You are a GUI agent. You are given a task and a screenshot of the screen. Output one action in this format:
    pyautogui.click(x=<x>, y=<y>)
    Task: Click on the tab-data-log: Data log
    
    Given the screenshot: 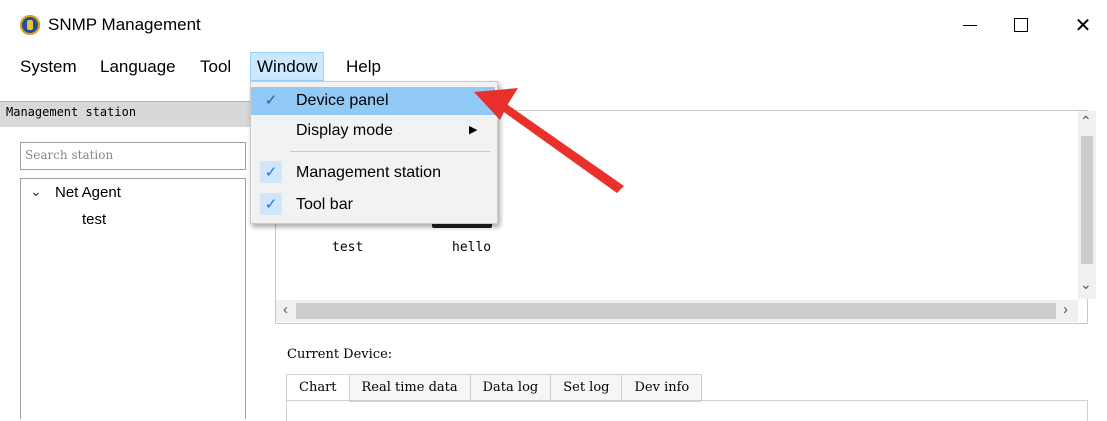 What is the action you would take?
    pyautogui.click(x=510, y=388)
    